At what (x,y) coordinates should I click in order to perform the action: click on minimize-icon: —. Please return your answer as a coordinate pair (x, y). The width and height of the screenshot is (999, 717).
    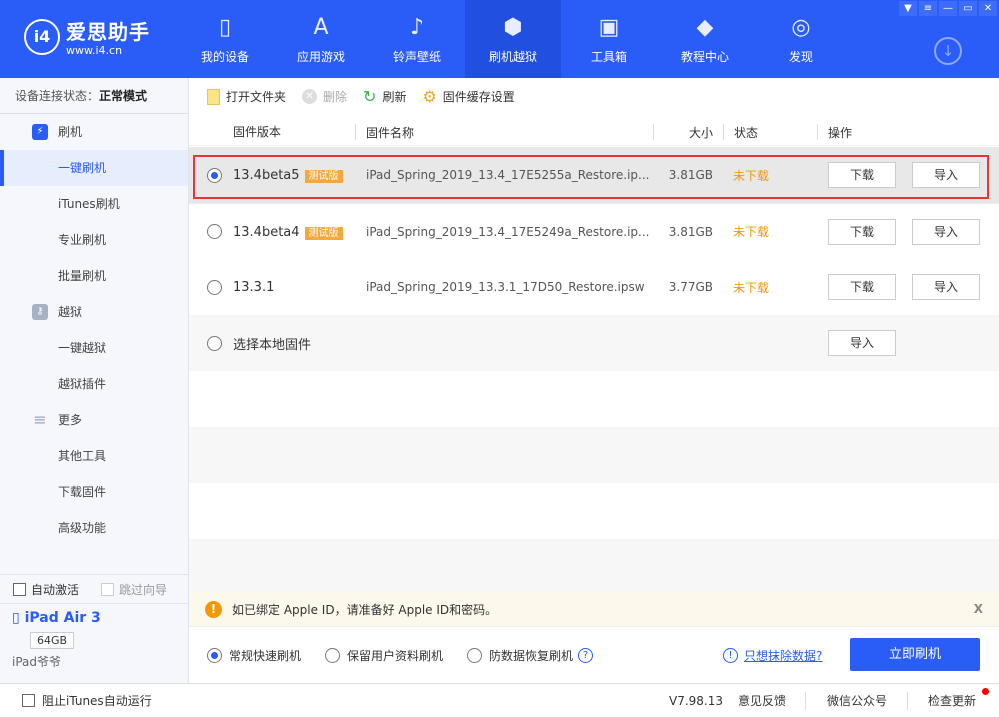
    Looking at the image, I should click on (948, 8).